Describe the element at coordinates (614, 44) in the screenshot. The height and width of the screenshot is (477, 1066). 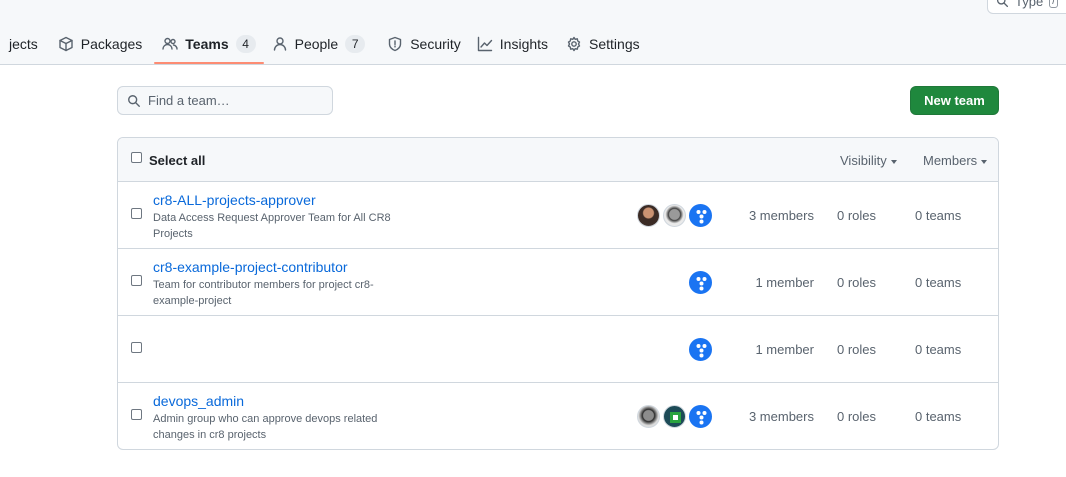
I see `tab-settings-label: Settings` at that location.